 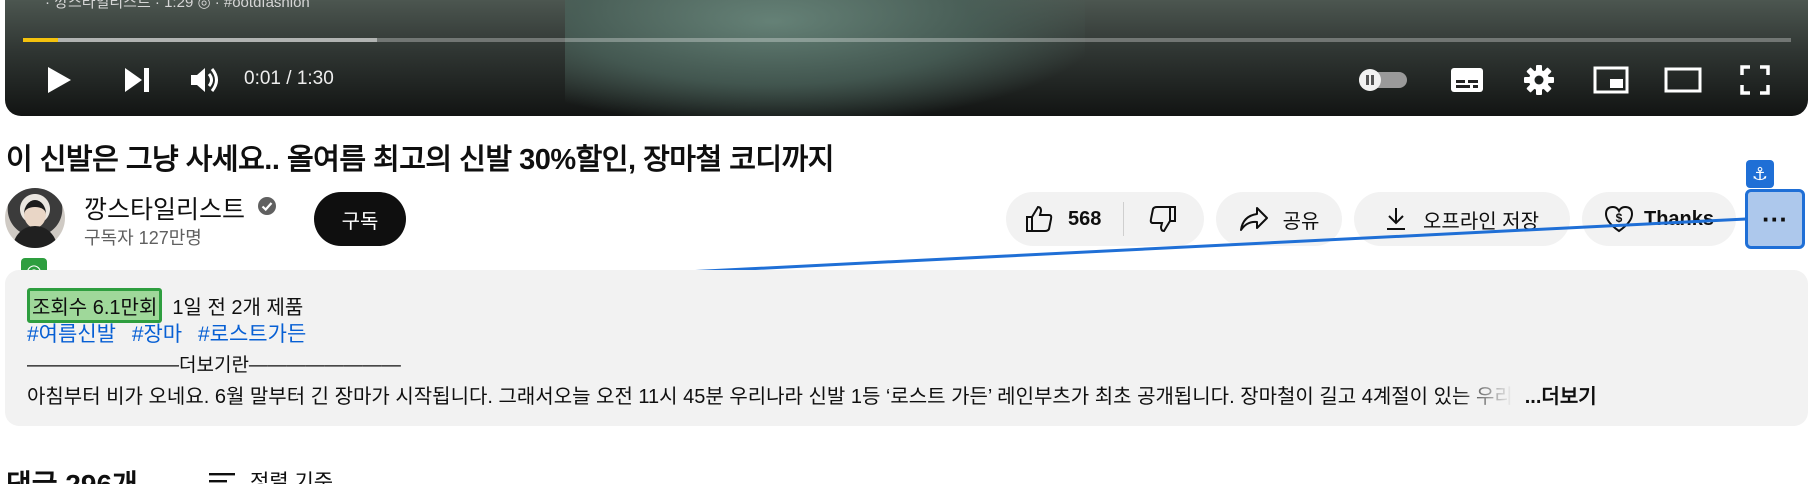 What do you see at coordinates (177, 5) in the screenshot?
I see `video-overlay-text: · 깡스타일리스트 · 1:29 ◎ · #ootdfashion` at bounding box center [177, 5].